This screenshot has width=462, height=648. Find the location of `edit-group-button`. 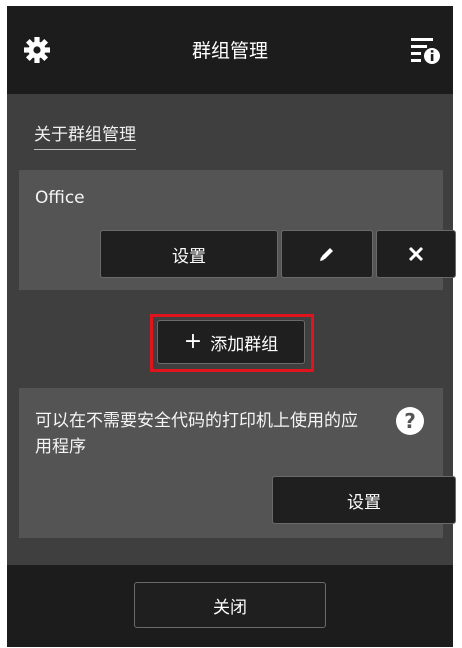

edit-group-button is located at coordinates (327, 254).